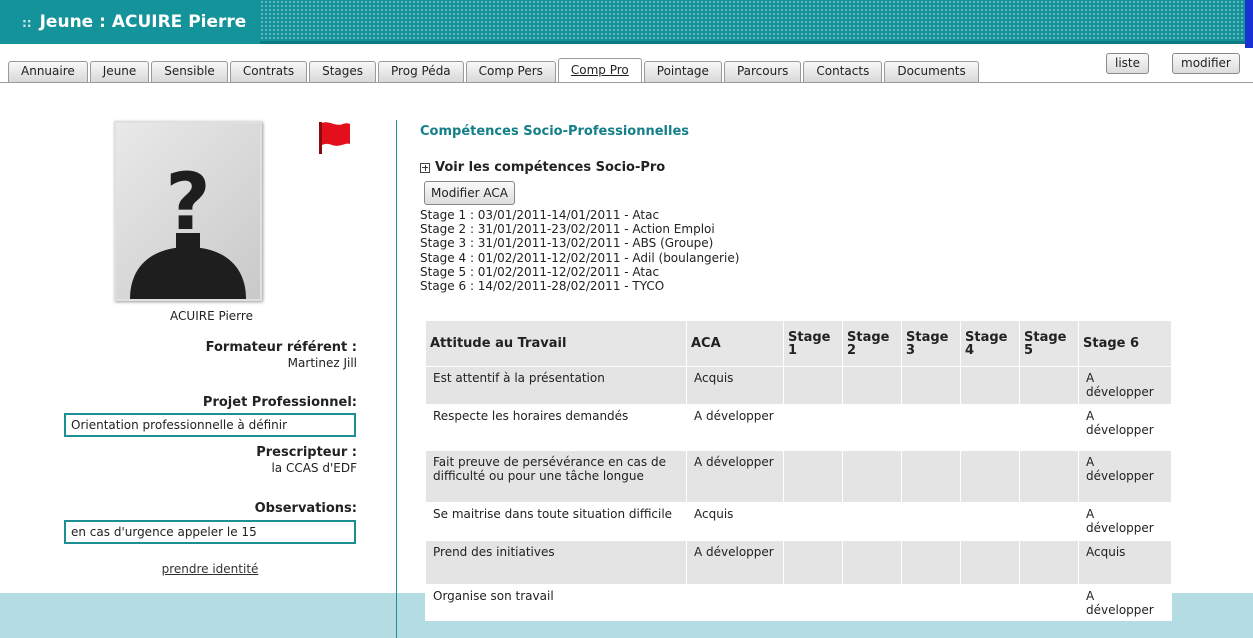 This screenshot has height=638, width=1253. Describe the element at coordinates (556, 343) in the screenshot. I see `table-header-cell: Attitude au Travail` at that location.